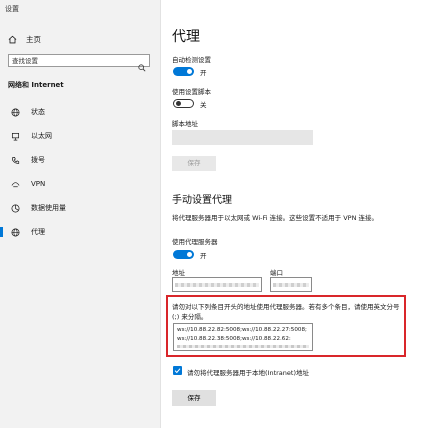 The image size is (432, 428). Describe the element at coordinates (38, 112) in the screenshot. I see `sidebar-item-label: 状态` at that location.